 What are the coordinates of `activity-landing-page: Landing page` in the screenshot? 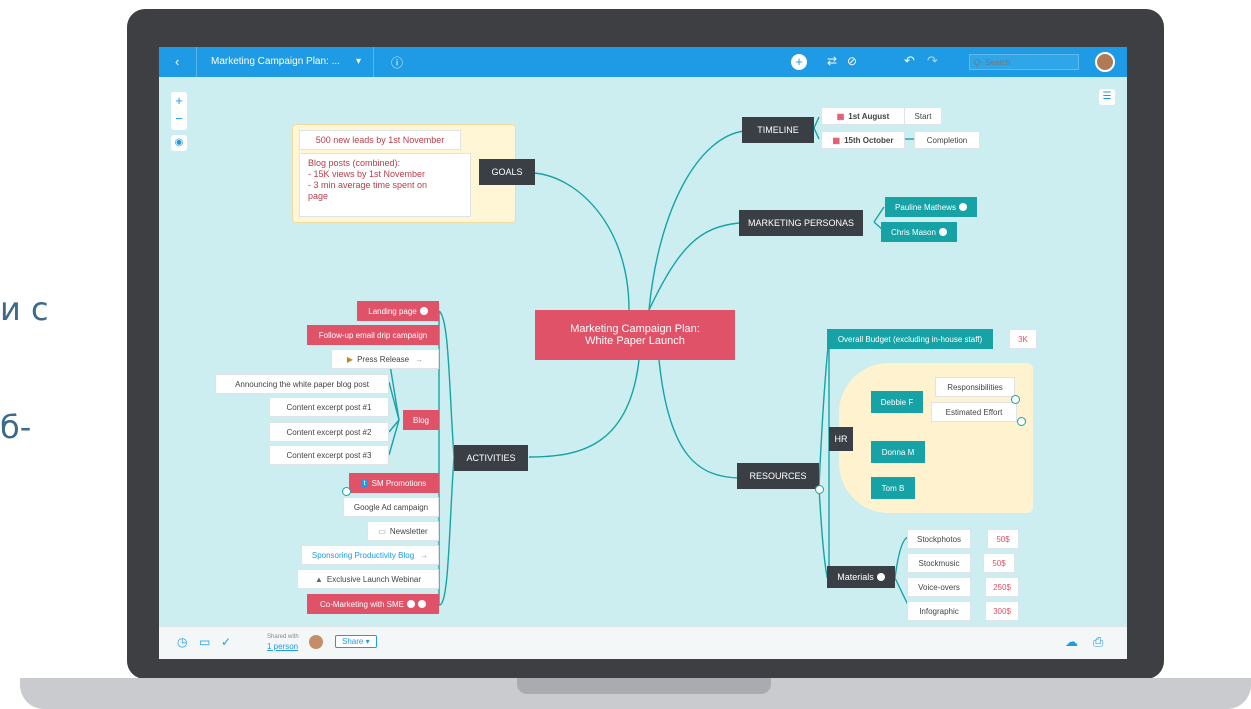 It's located at (398, 311).